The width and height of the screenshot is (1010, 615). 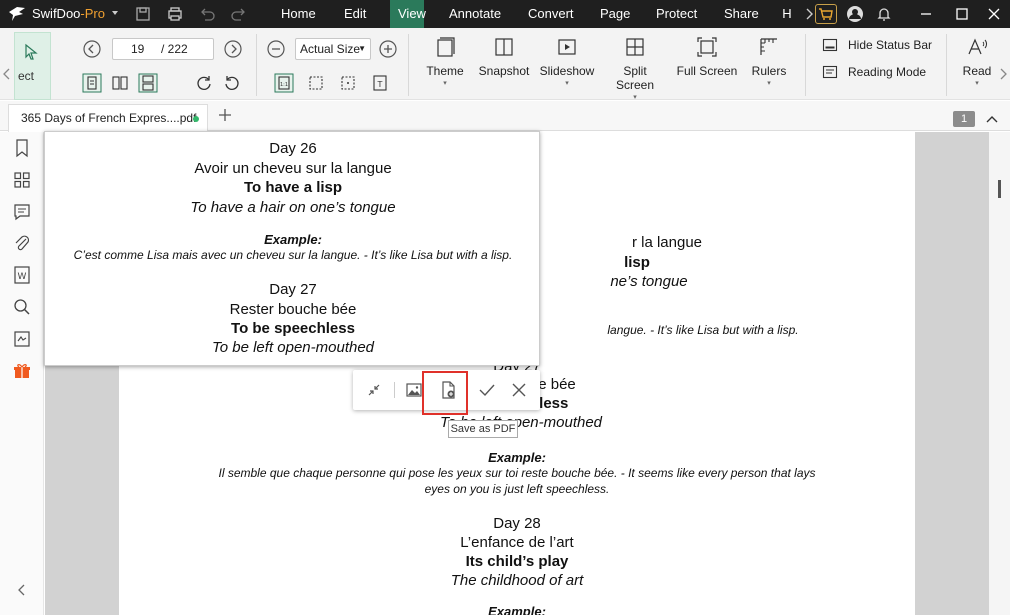 I want to click on snapshot-text-line: To be speechless, so click(x=293, y=328).